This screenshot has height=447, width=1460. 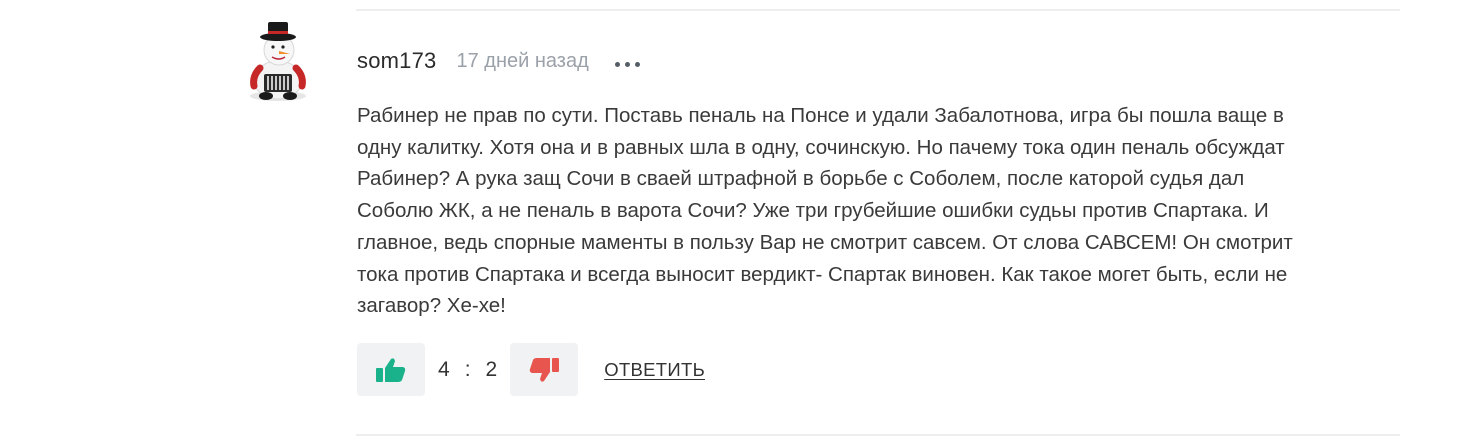 I want to click on like-button, so click(x=391, y=369).